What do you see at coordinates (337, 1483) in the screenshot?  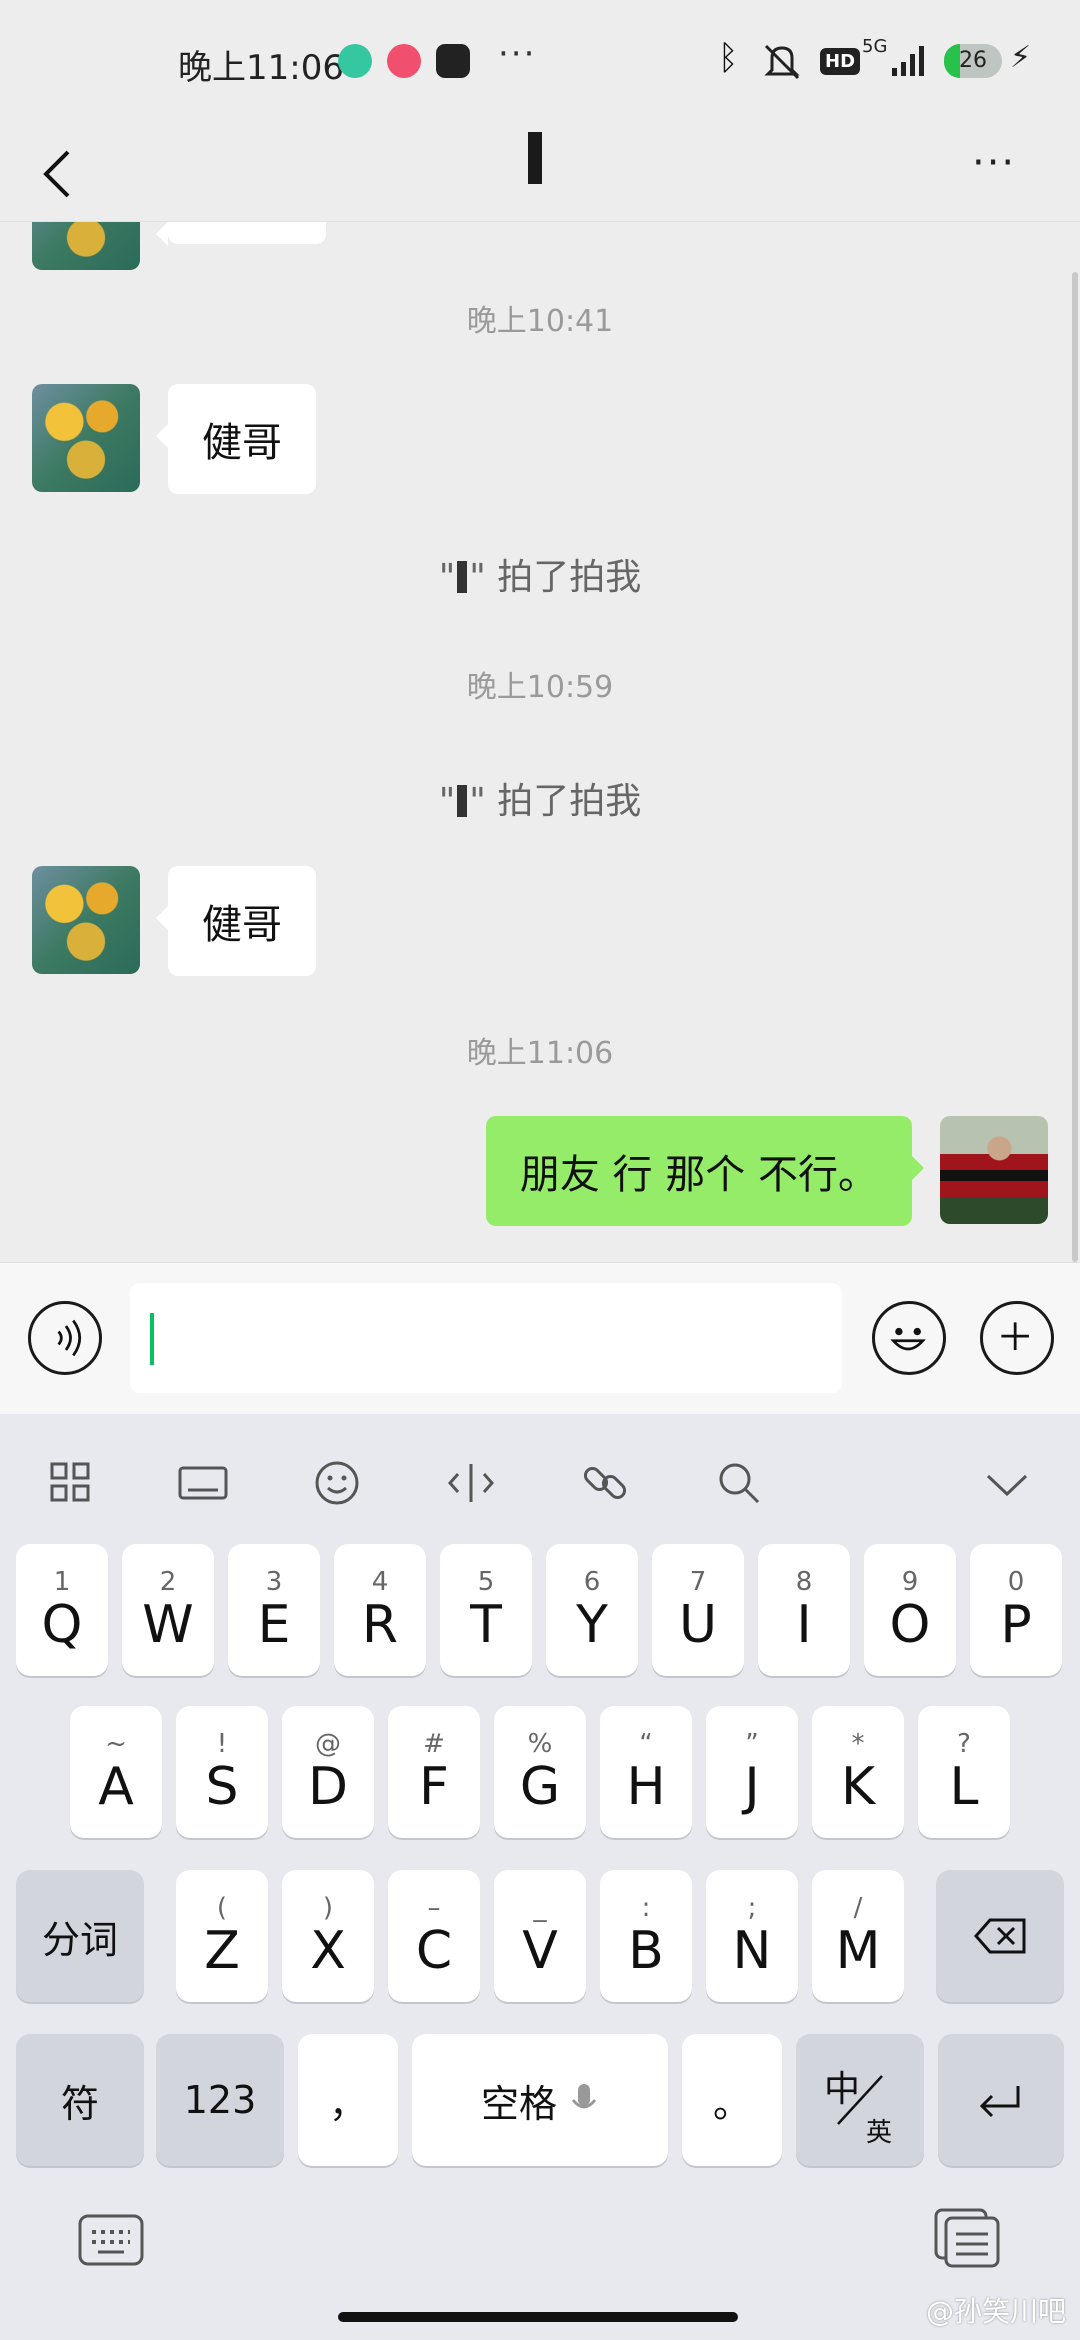 I see `smile-icon` at bounding box center [337, 1483].